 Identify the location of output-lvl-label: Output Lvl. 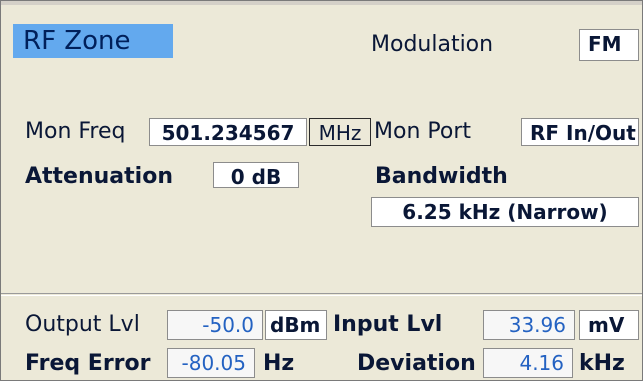
(82, 324).